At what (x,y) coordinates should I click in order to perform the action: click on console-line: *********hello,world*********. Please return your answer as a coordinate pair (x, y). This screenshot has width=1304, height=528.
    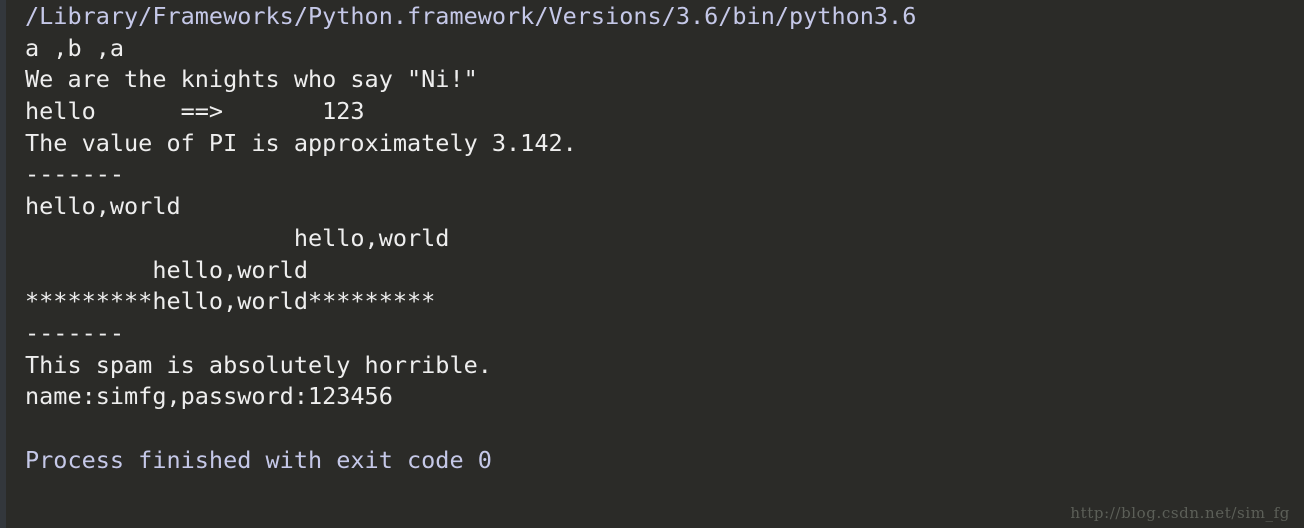
    Looking at the image, I should click on (230, 301).